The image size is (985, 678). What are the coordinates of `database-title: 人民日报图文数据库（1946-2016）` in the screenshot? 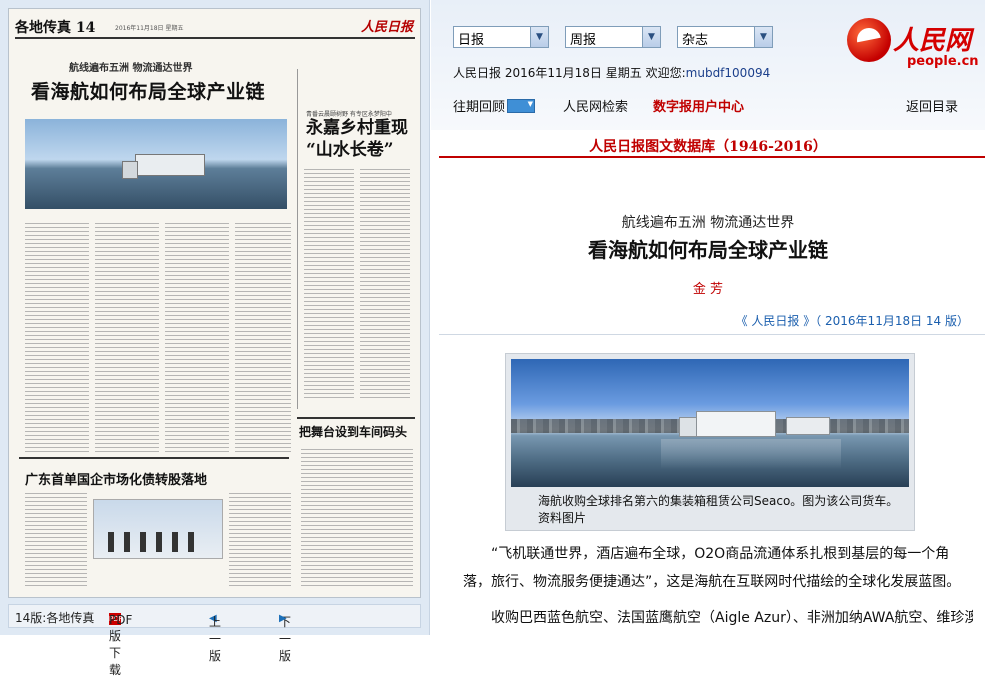 It's located at (708, 147).